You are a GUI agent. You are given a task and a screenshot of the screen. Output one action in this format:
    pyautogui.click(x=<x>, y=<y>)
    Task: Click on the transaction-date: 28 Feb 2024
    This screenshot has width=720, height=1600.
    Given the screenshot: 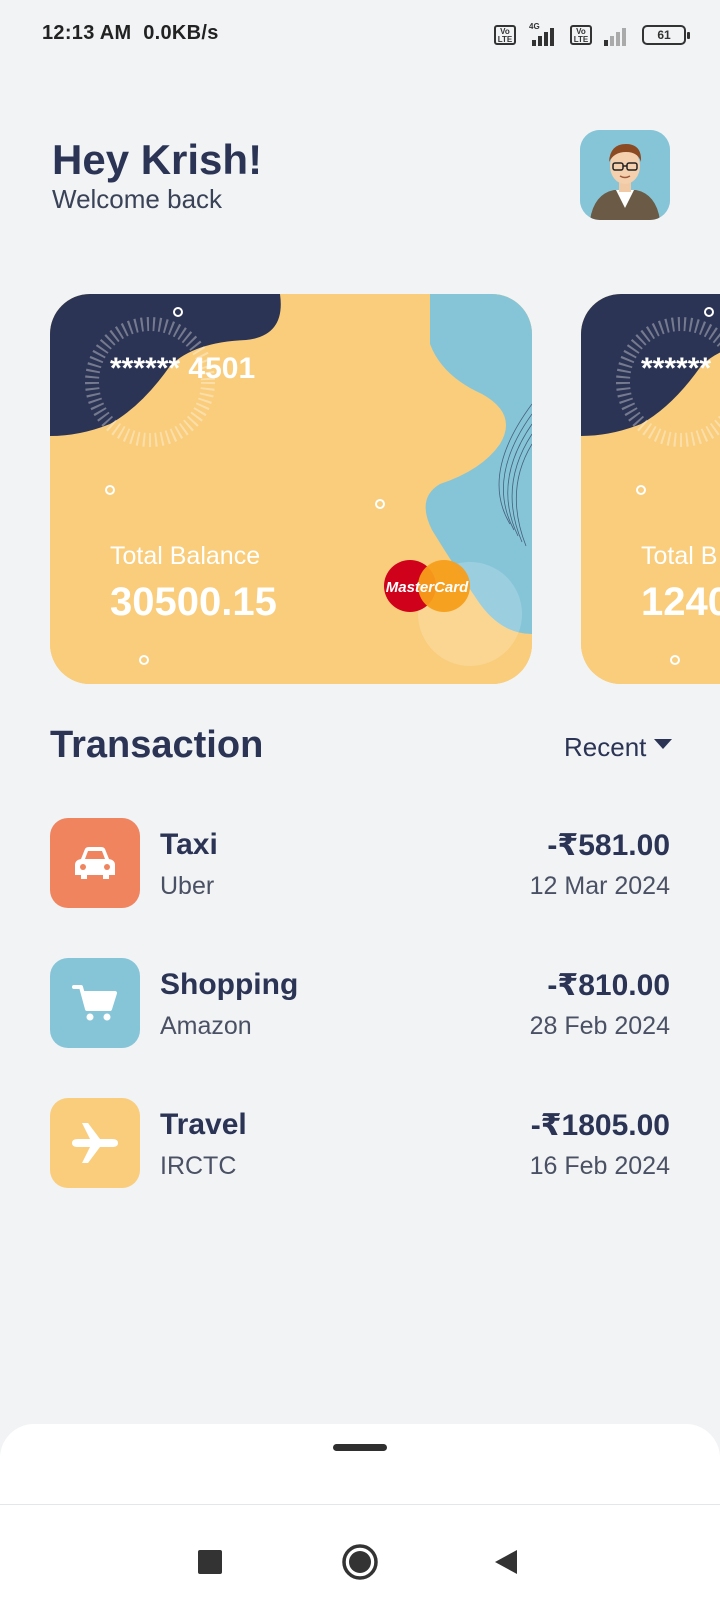 What is the action you would take?
    pyautogui.click(x=599, y=1026)
    